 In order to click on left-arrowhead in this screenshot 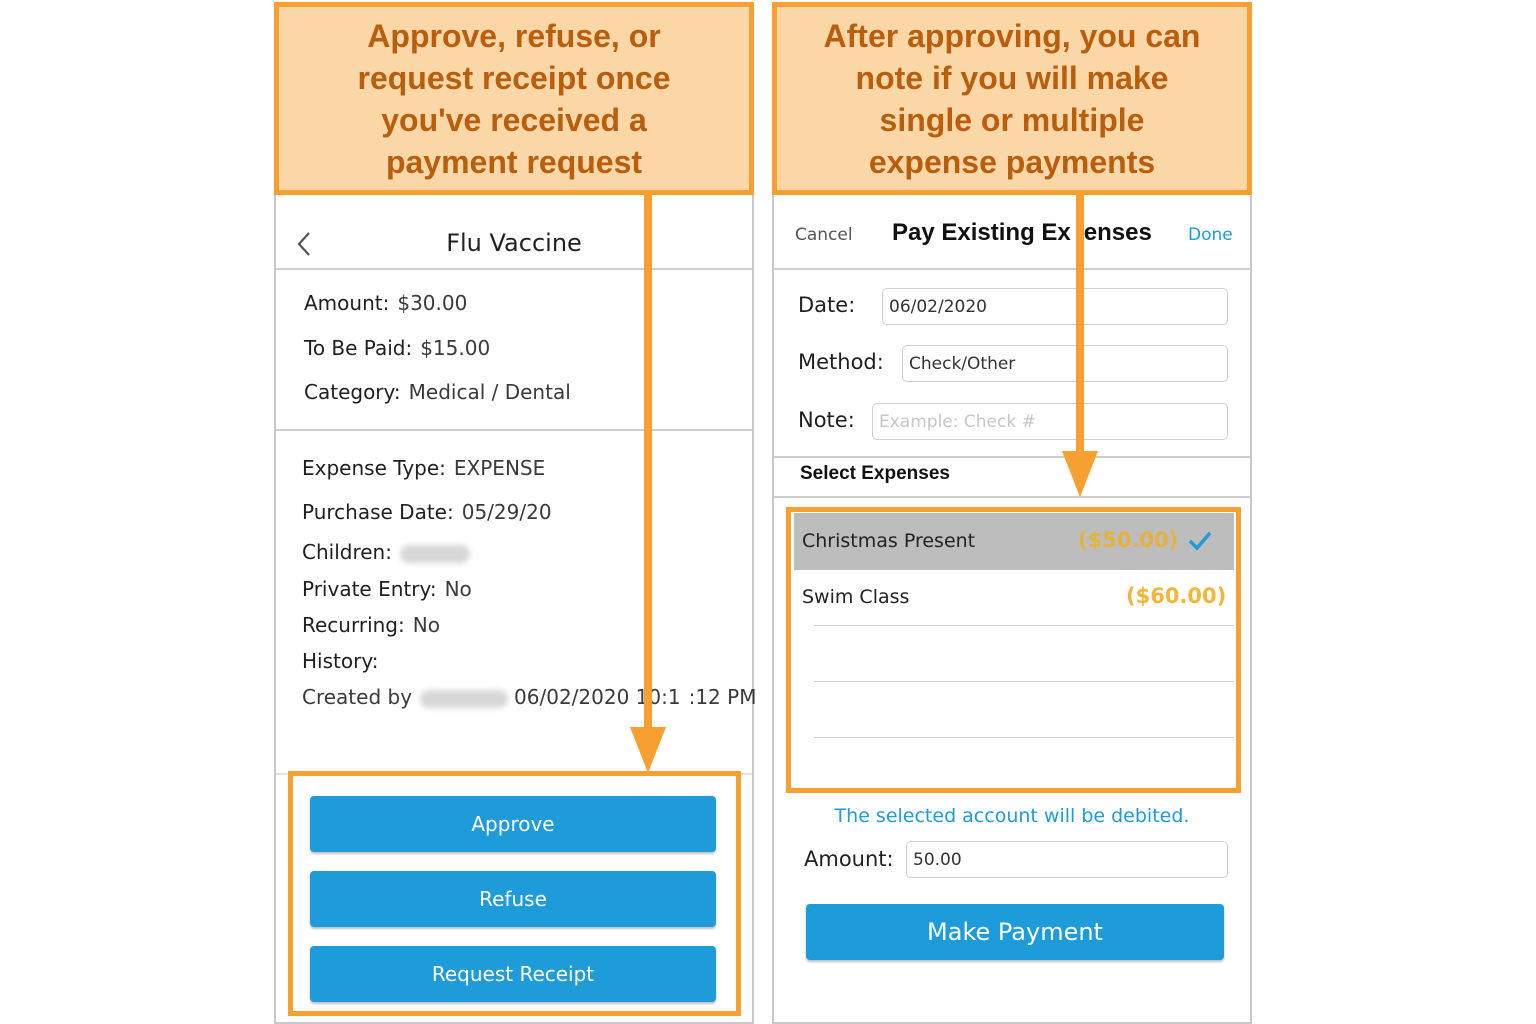, I will do `click(648, 750)`.